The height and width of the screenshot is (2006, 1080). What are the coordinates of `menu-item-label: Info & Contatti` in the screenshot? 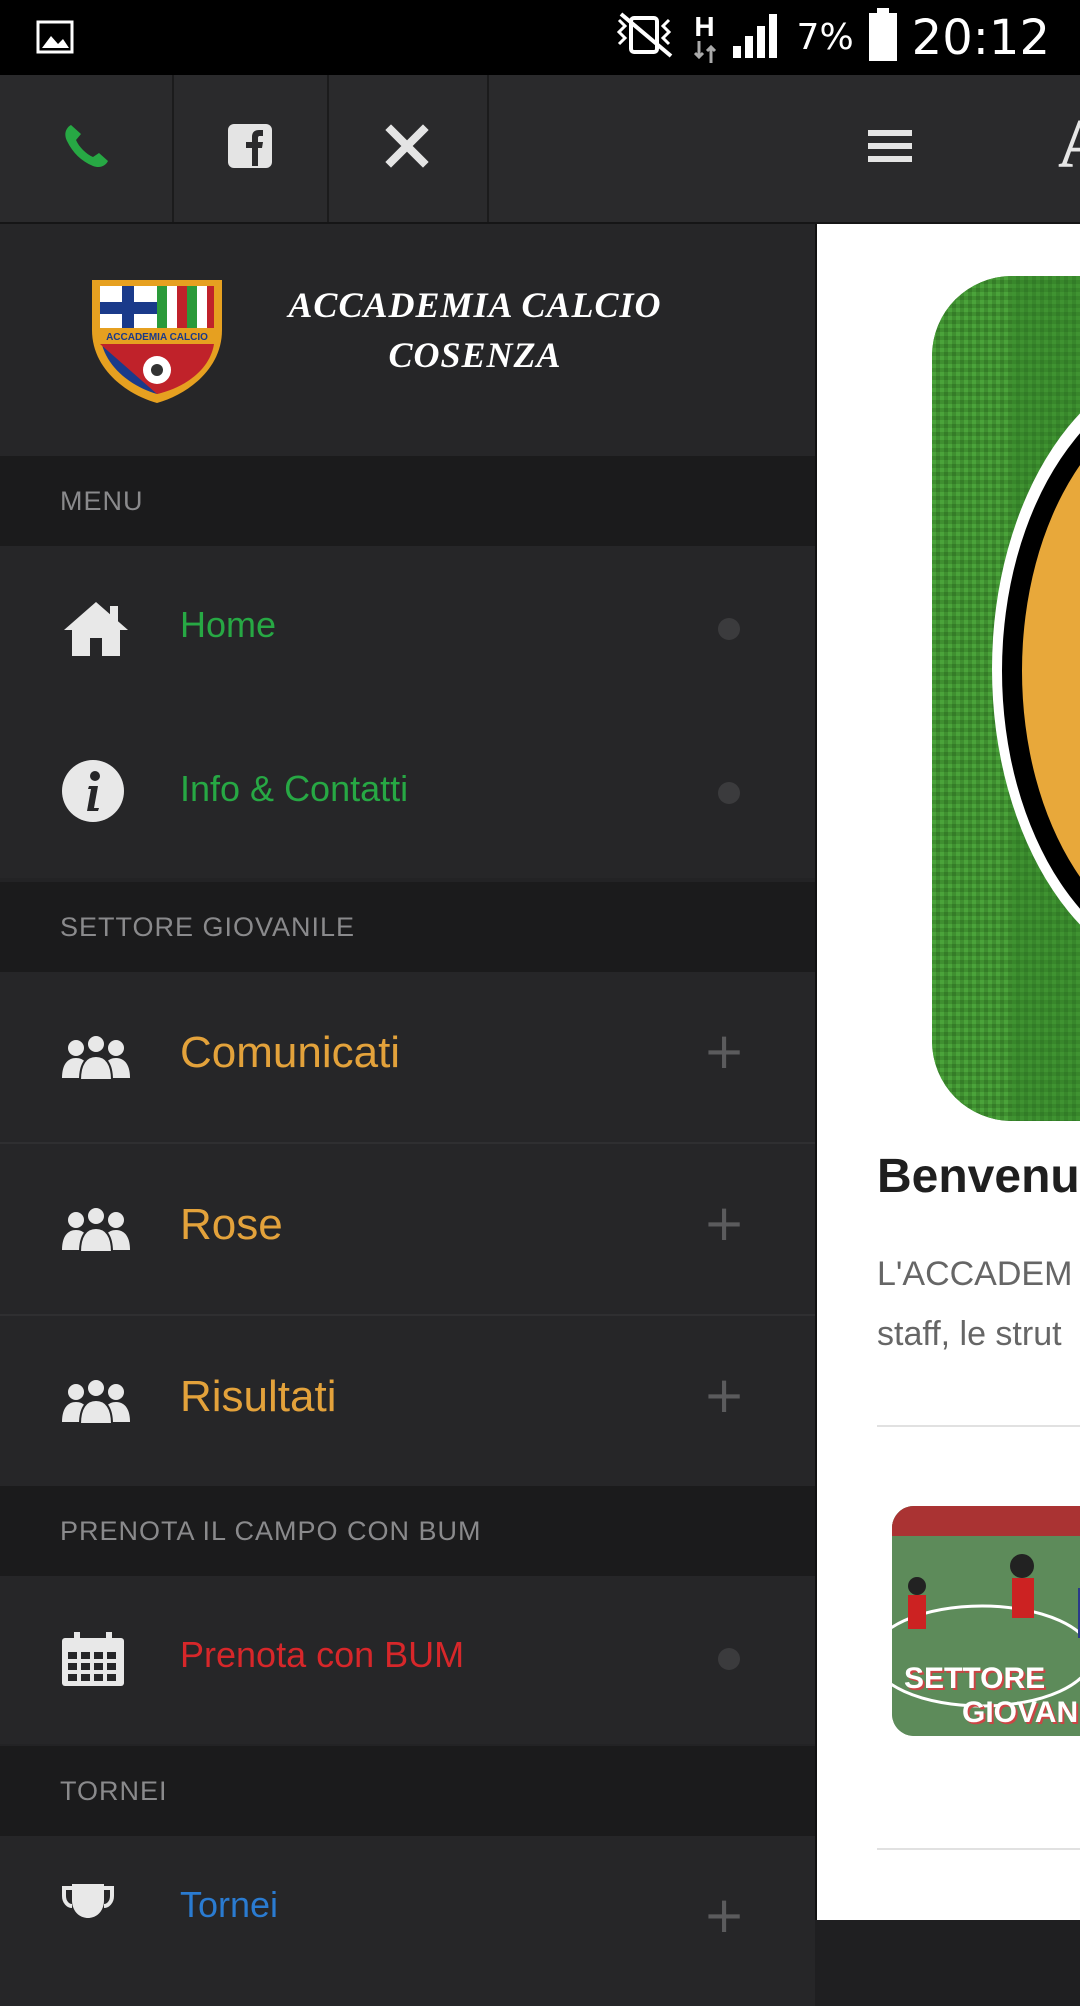 It's located at (294, 788).